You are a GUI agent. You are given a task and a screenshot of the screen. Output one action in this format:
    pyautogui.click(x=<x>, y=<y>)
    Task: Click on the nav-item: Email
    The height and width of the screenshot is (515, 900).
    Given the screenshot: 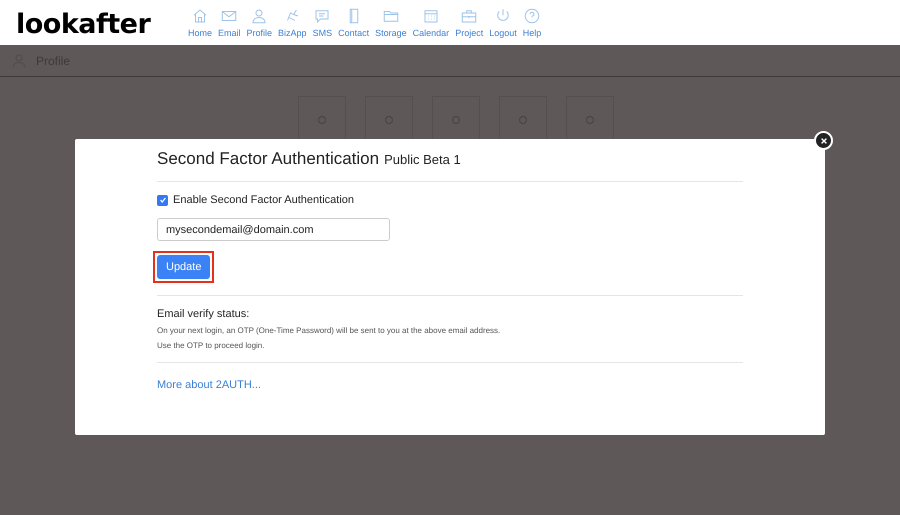 What is the action you would take?
    pyautogui.click(x=229, y=22)
    